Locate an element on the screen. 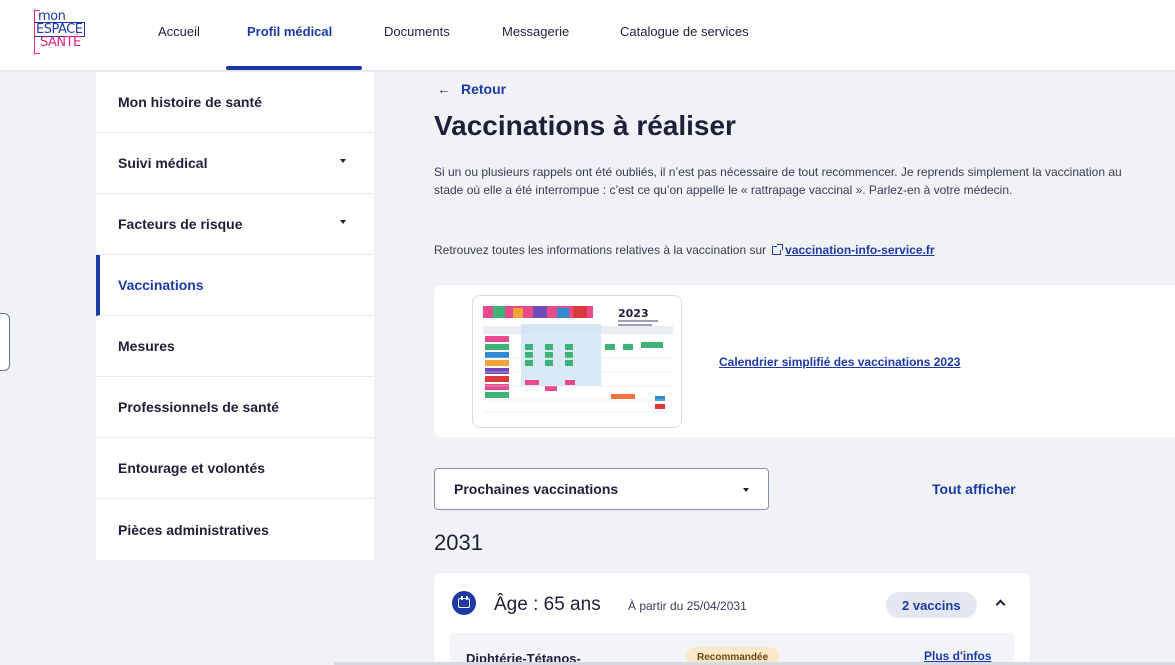  sidebar-item-label: Pièces administratives is located at coordinates (193, 529).